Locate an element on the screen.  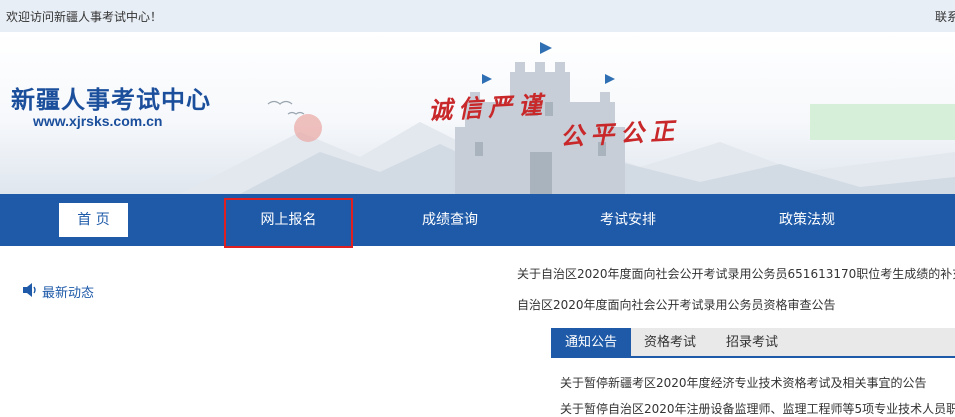
tab-qualification-exams: 资格考试 is located at coordinates (670, 342).